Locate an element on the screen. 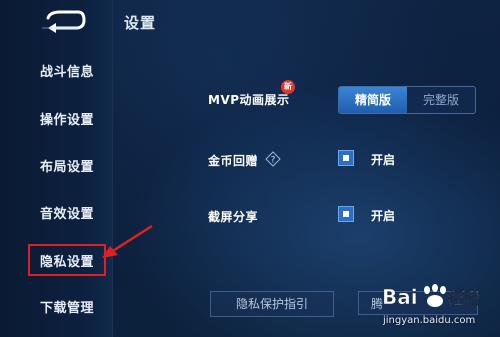 Image resolution: width=500 pixels, height=337 pixels. svg-text: 经验 is located at coordinates (464, 298).